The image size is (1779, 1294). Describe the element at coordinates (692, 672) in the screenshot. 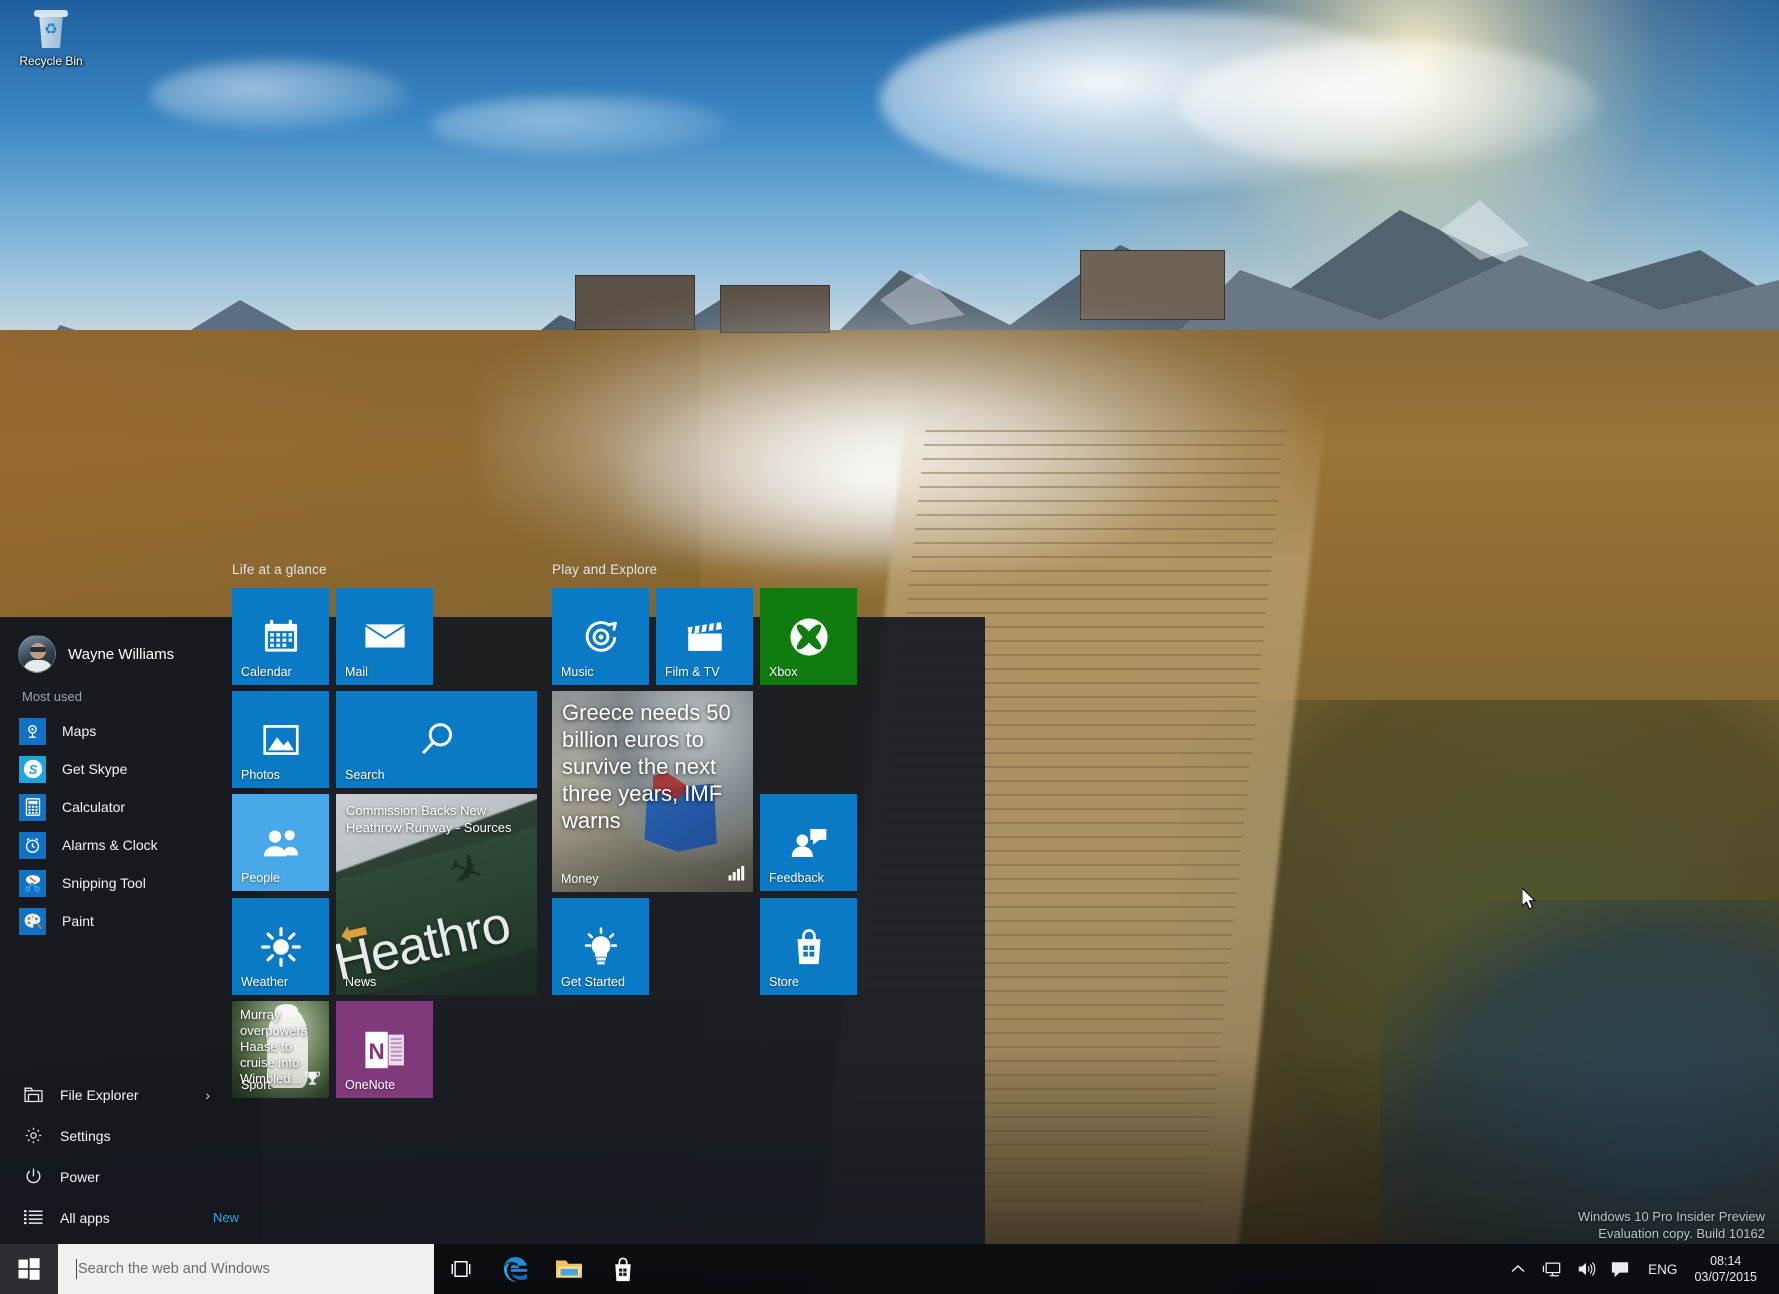

I see `tile-label: Film & TV` at that location.